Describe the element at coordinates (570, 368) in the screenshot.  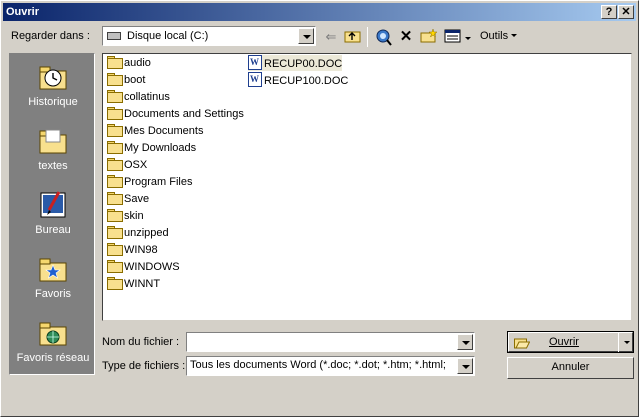
I see `cancel-button: Annuler` at that location.